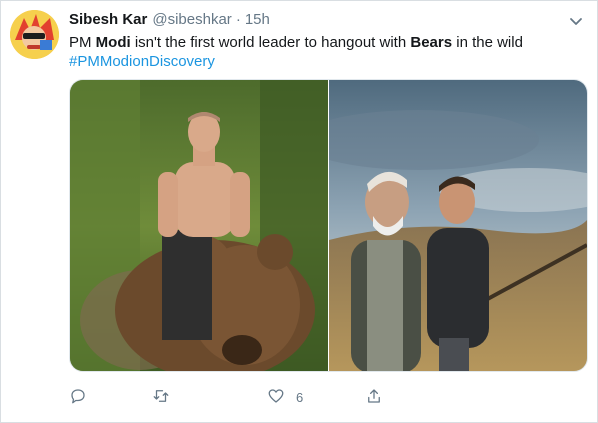 This screenshot has width=598, height=423. What do you see at coordinates (78, 397) in the screenshot?
I see `reply-icon` at bounding box center [78, 397].